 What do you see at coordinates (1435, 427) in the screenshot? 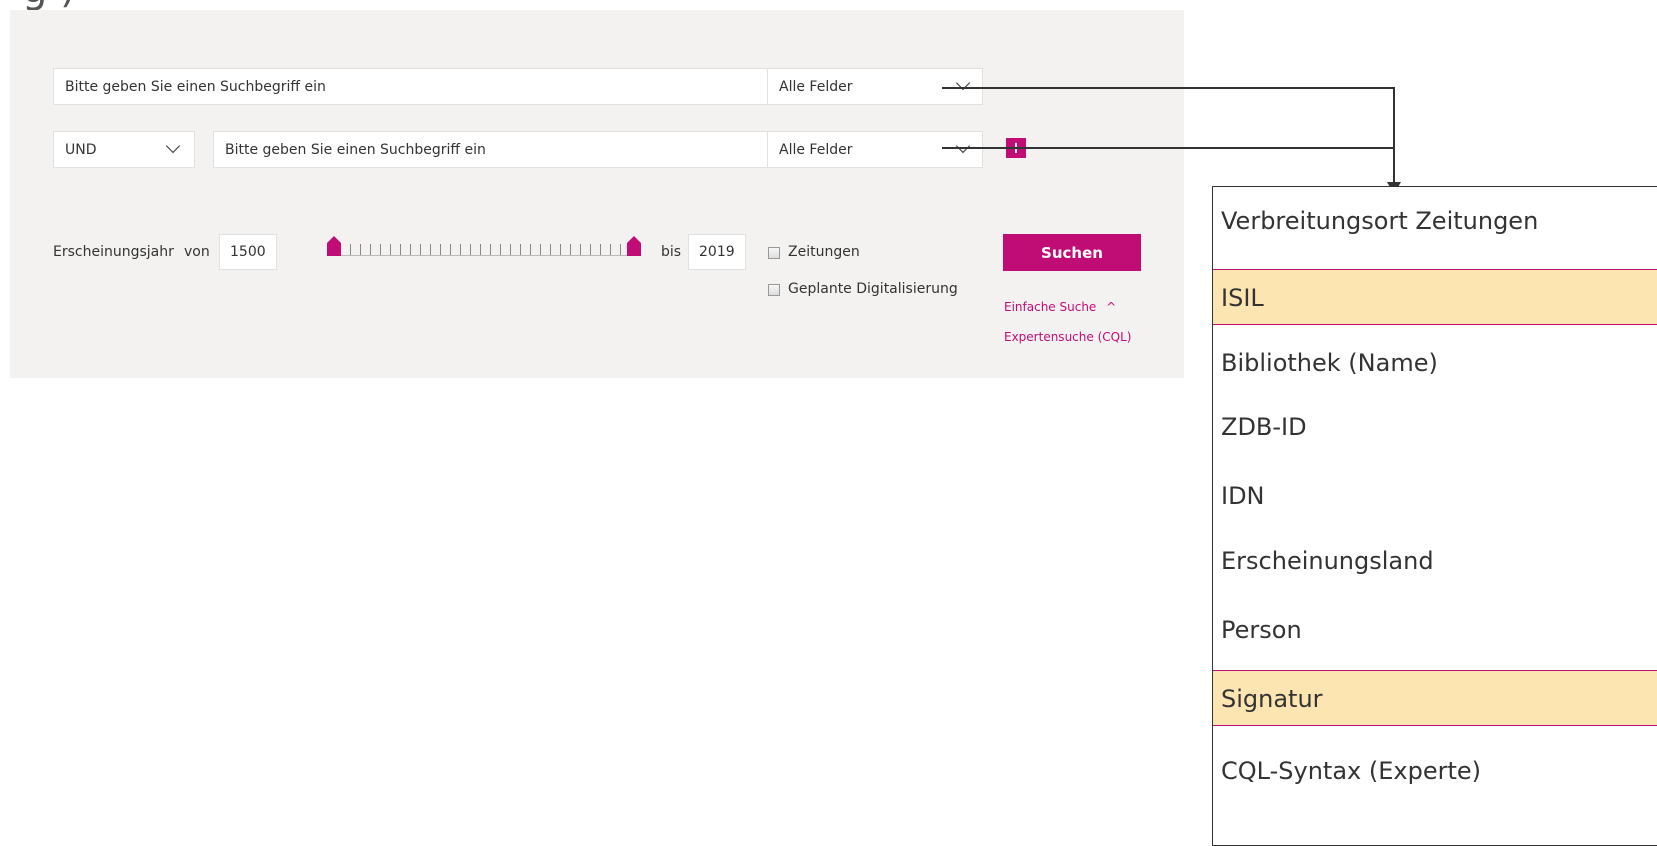
I see `dropdown-option: ZDB-ID` at bounding box center [1435, 427].